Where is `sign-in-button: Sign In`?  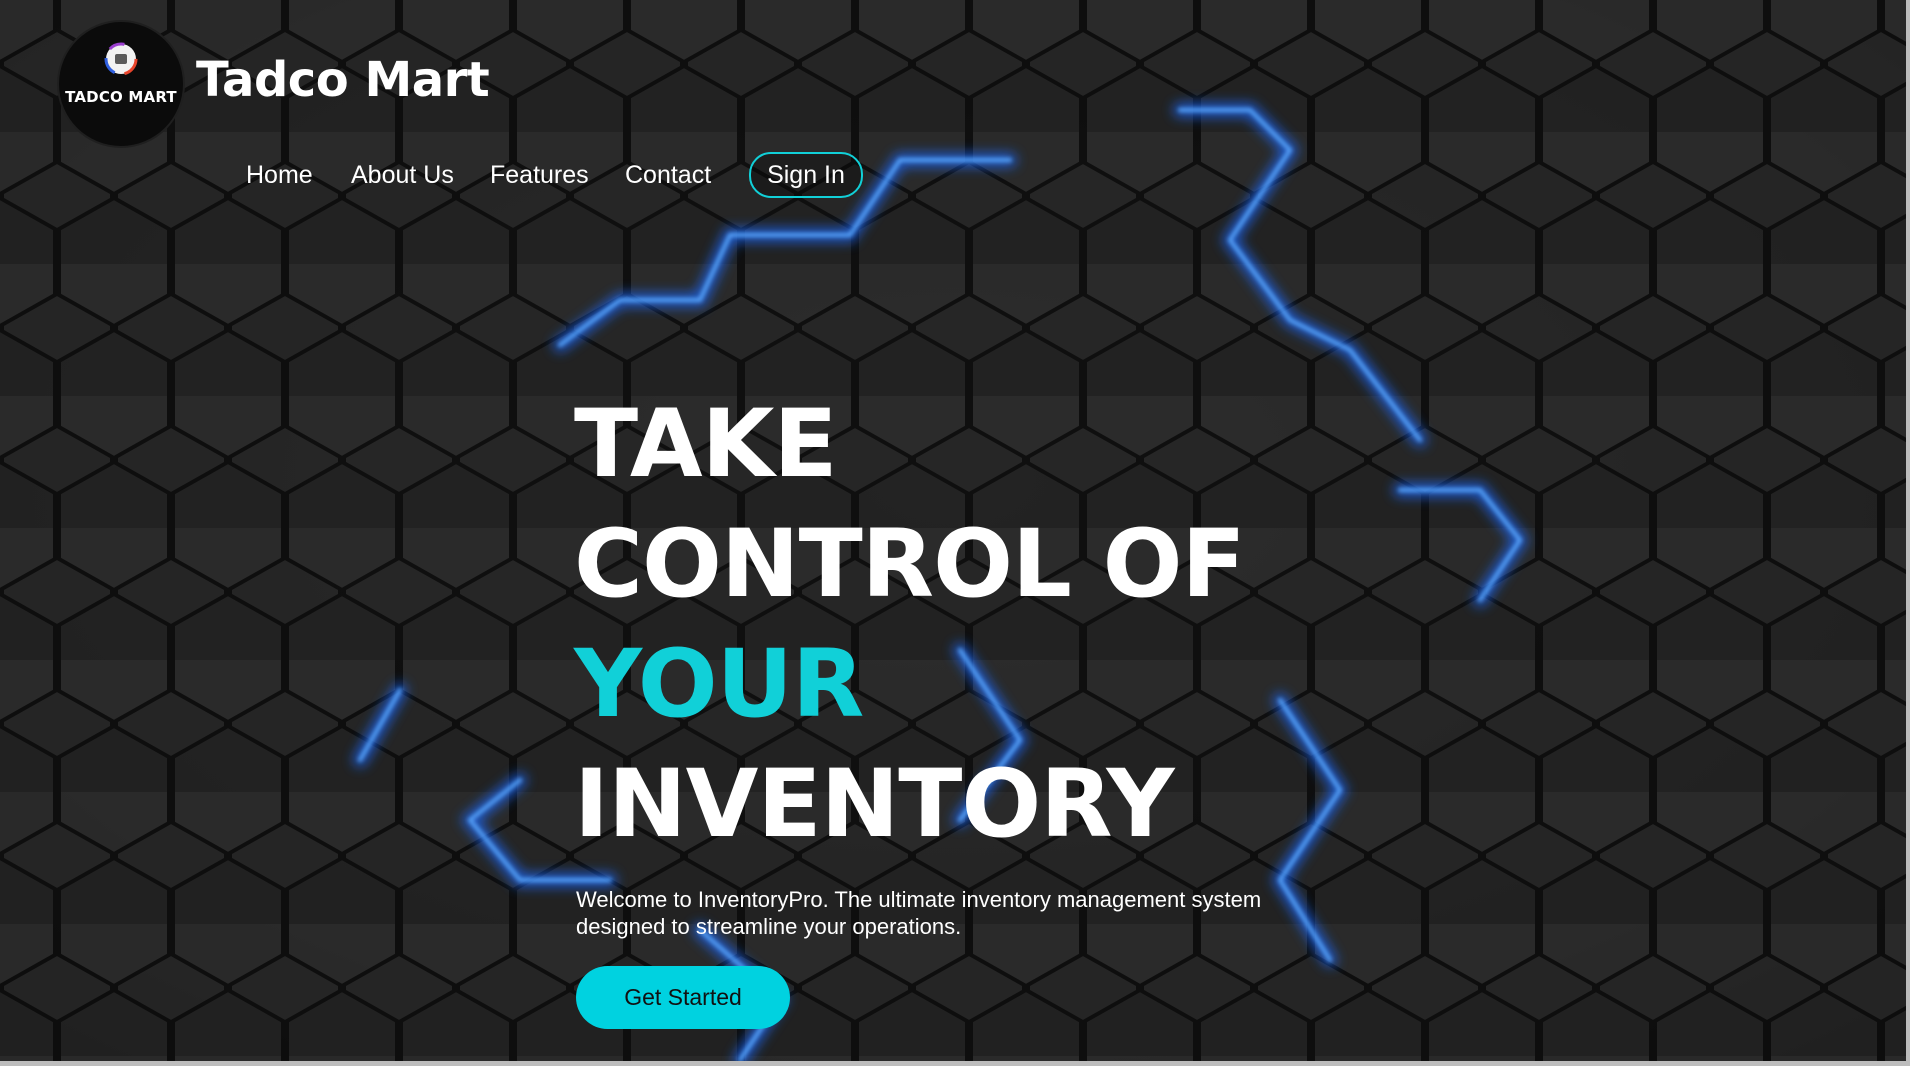
sign-in-button: Sign In is located at coordinates (806, 175).